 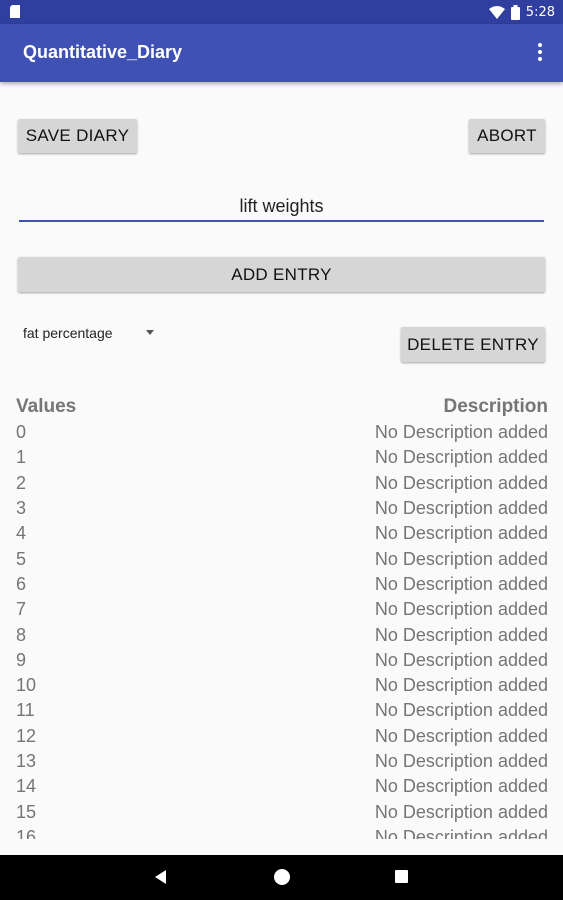 I want to click on back-icon, so click(x=160, y=877).